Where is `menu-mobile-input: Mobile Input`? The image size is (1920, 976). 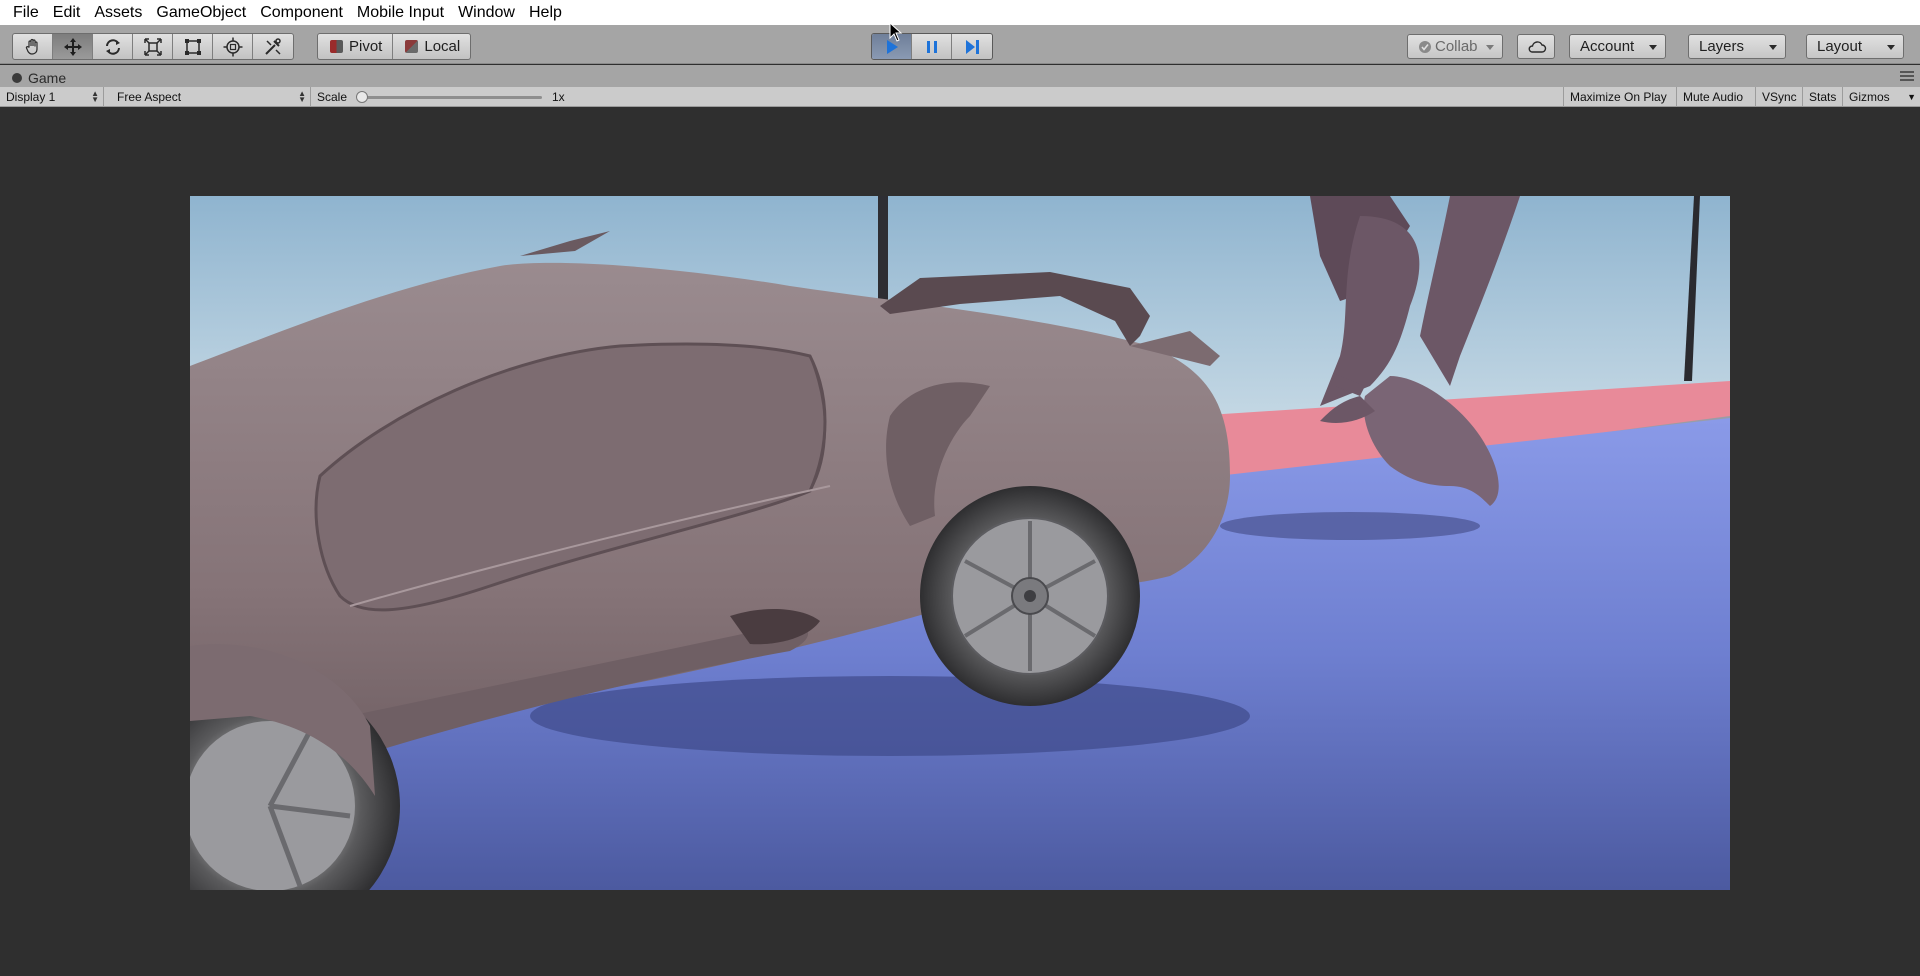
menu-mobile-input: Mobile Input is located at coordinates (400, 12).